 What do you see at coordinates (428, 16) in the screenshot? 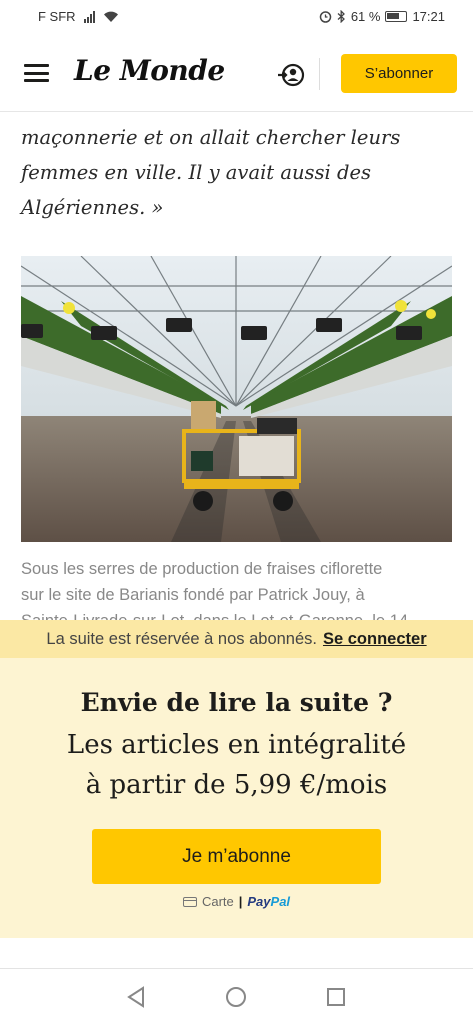
I see `clock: 17:21` at bounding box center [428, 16].